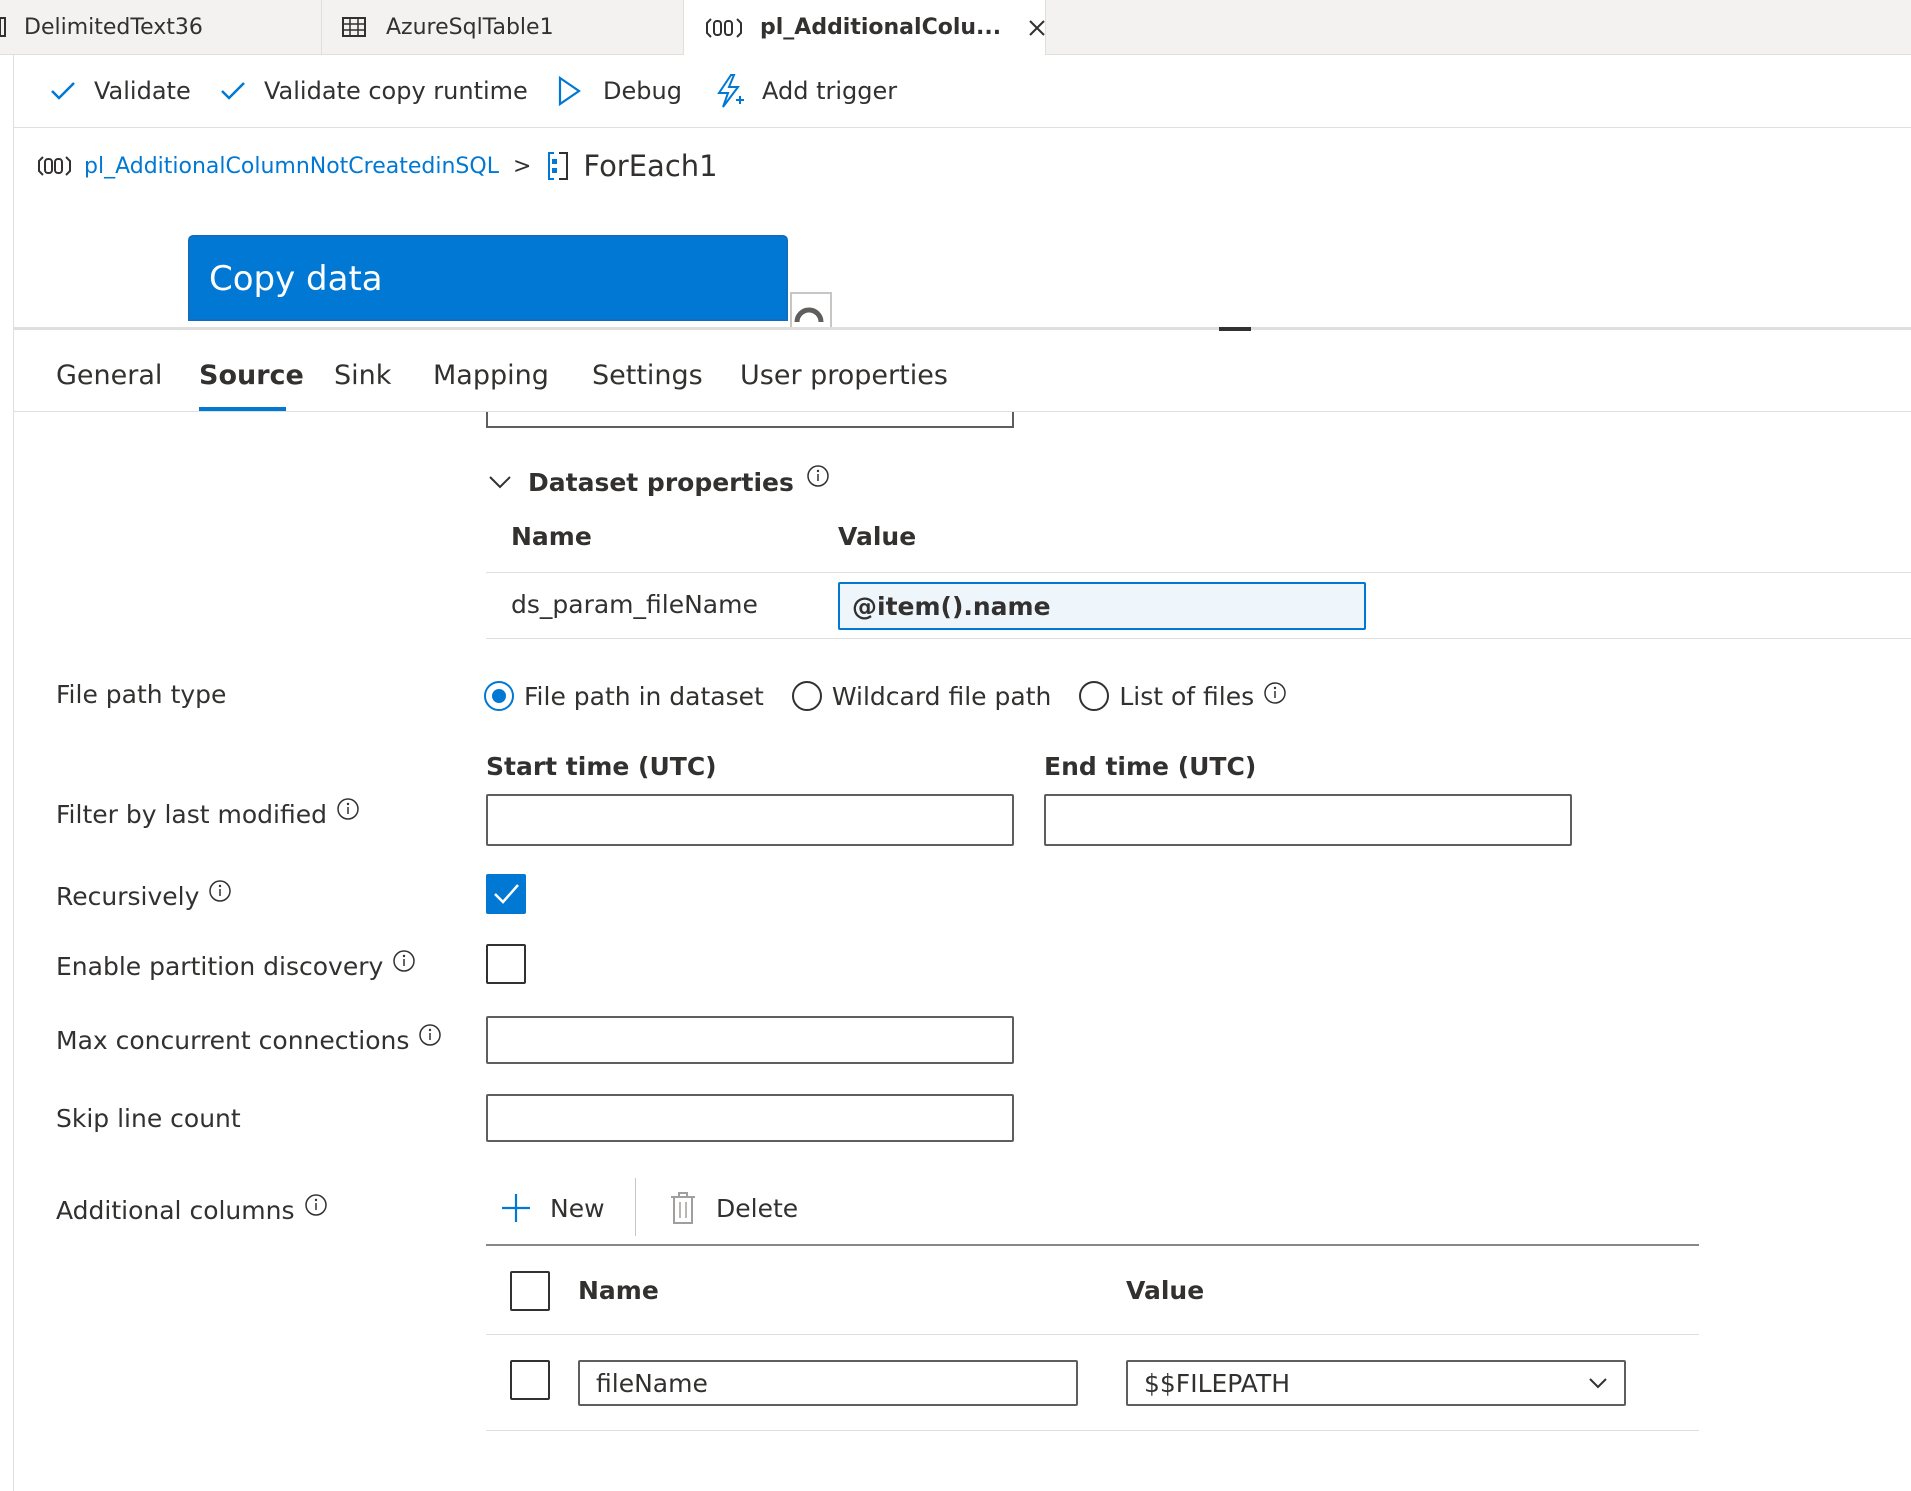 The width and height of the screenshot is (1911, 1491). I want to click on delete-column-button: Delete, so click(734, 1208).